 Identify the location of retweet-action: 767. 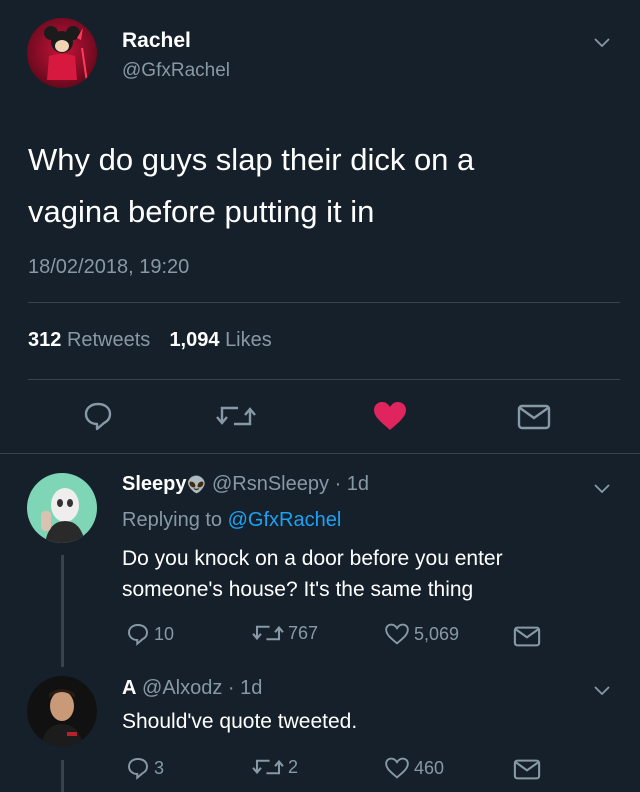
(285, 633).